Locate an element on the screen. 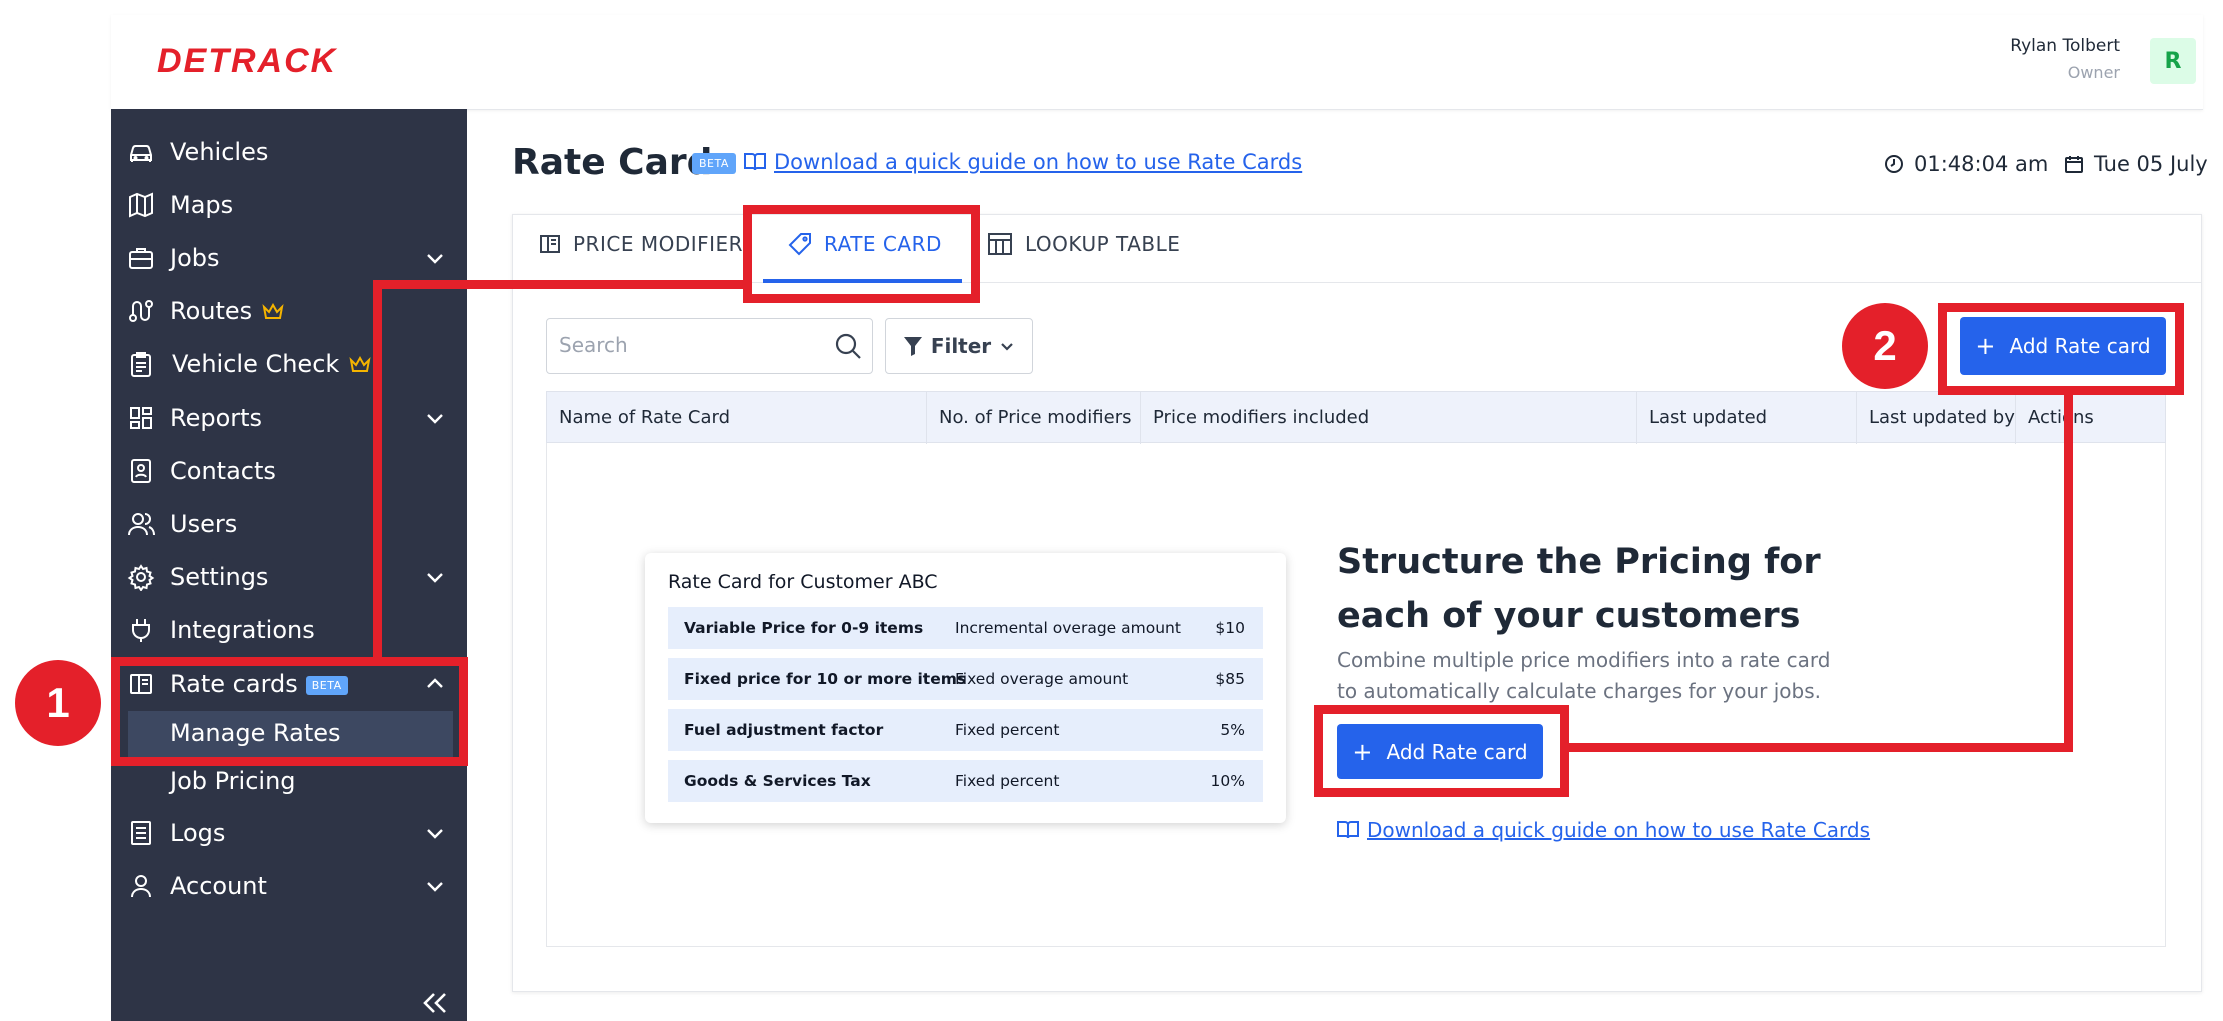 This screenshot has width=2223, height=1021. sidebar-item-settings: Settings is located at coordinates (289, 577).